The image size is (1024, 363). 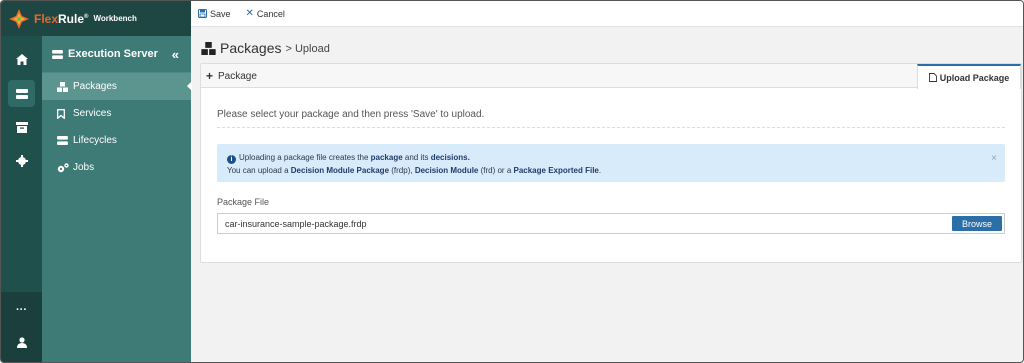 I want to click on close-icon: ✕, so click(x=249, y=13).